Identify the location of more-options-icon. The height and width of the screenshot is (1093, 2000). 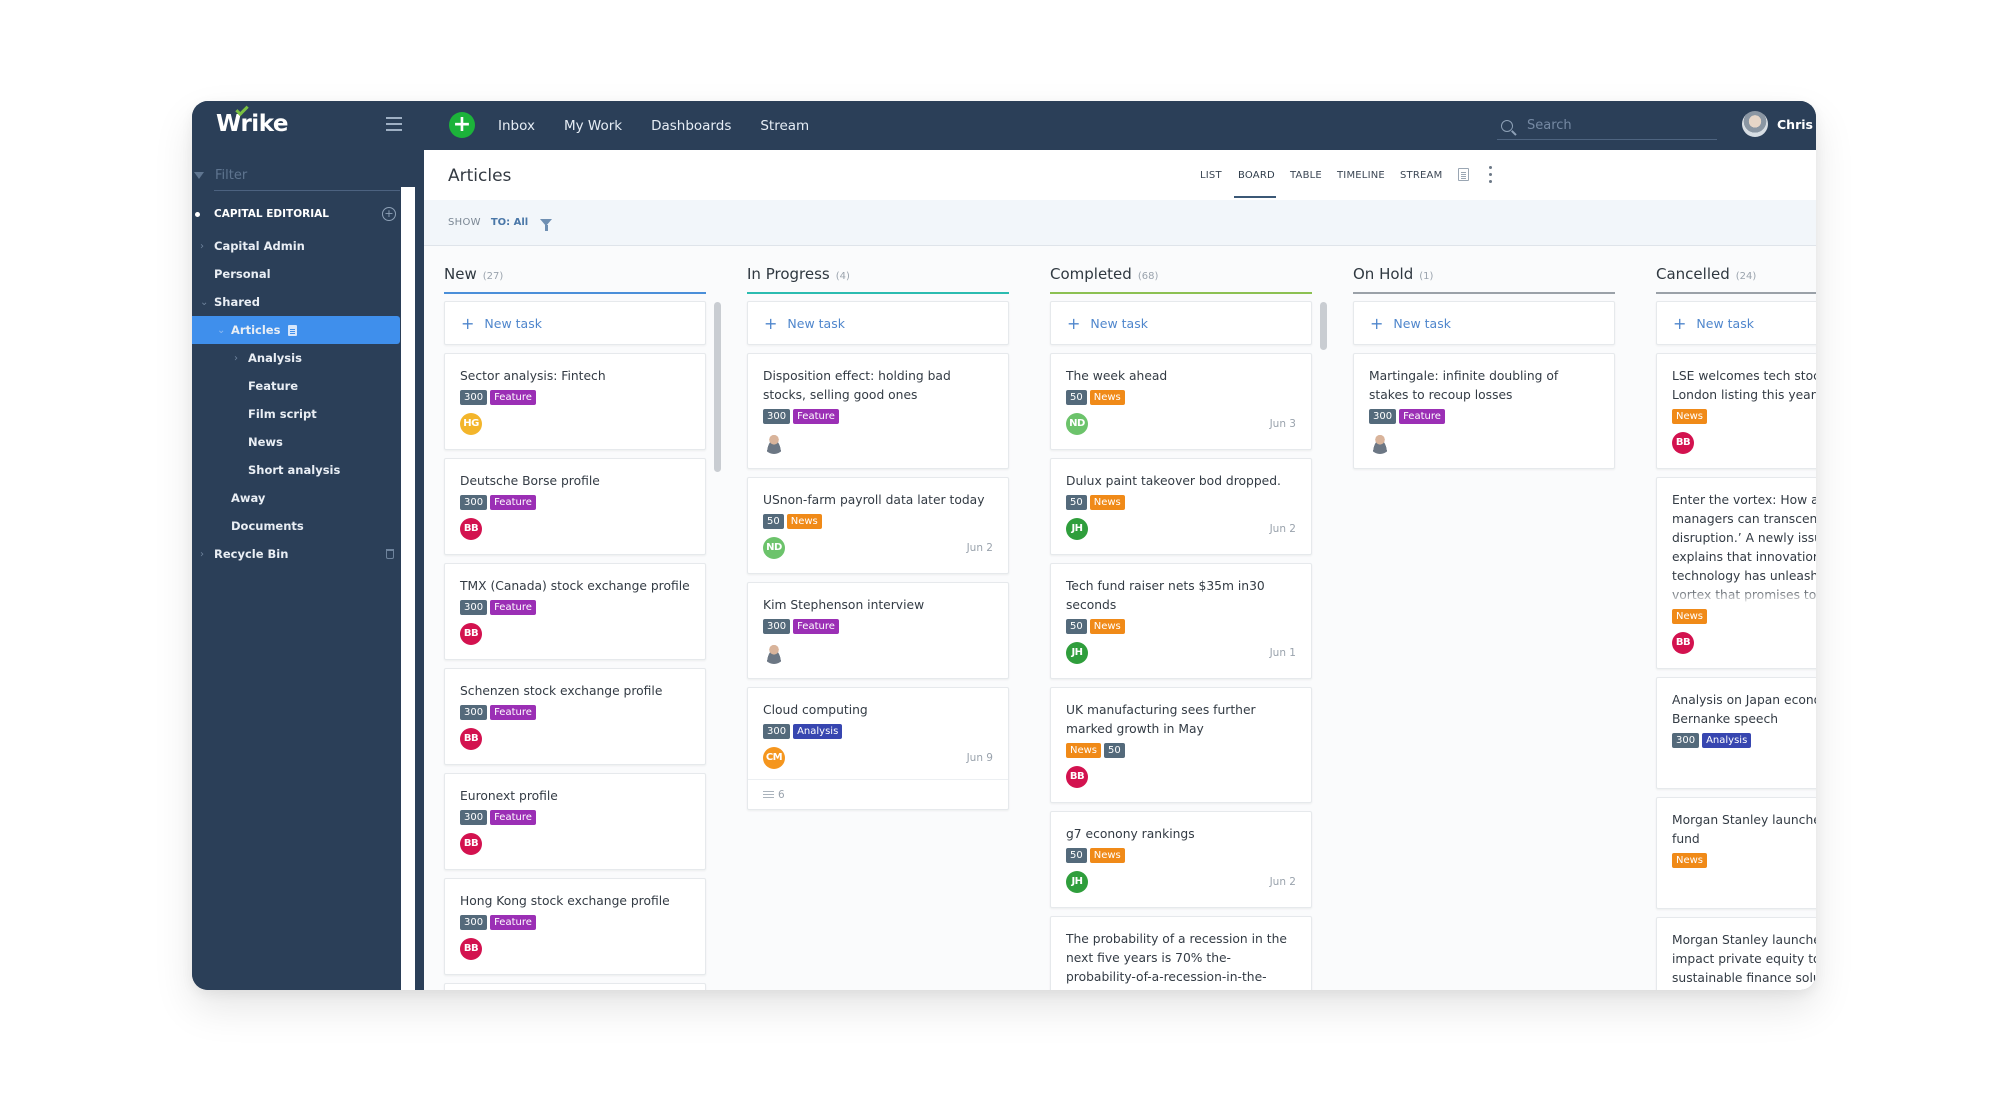
(1491, 176).